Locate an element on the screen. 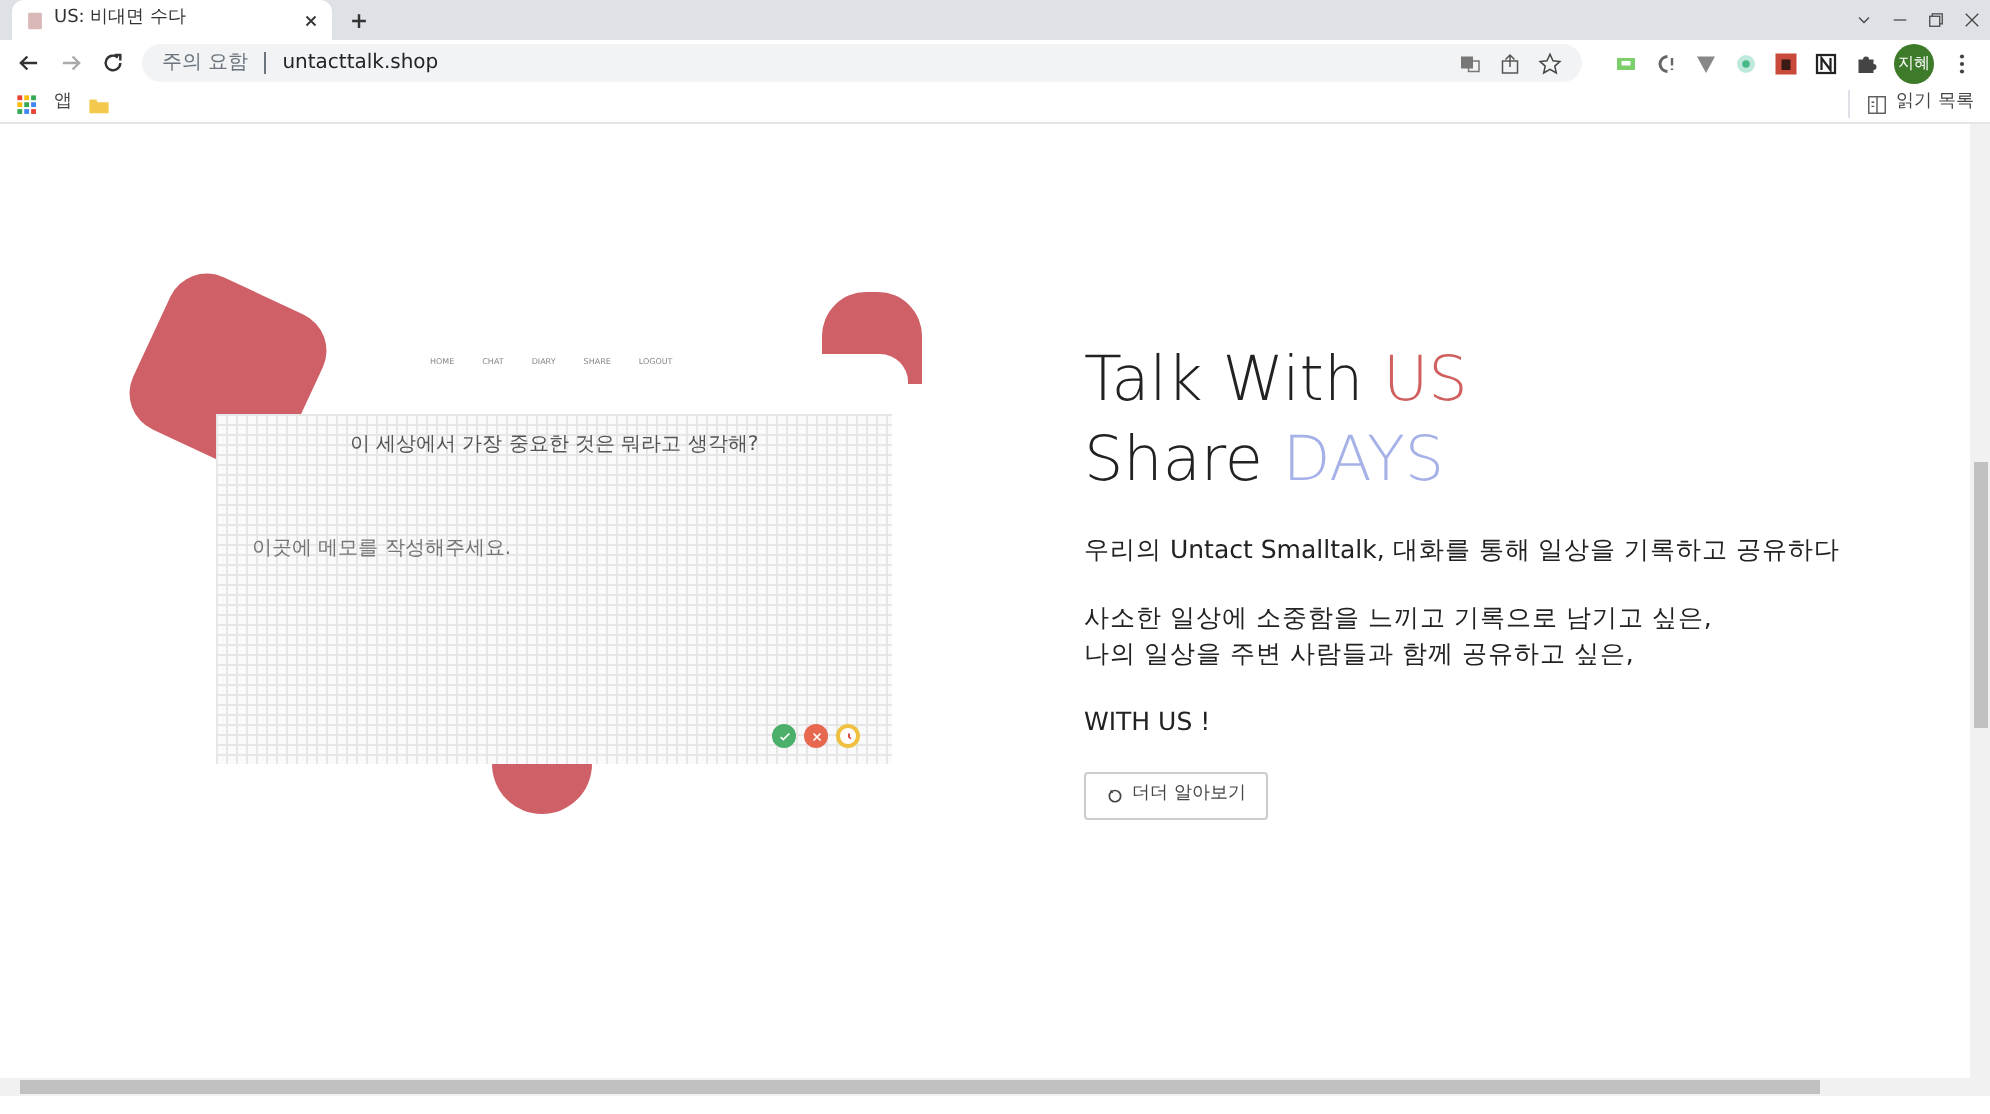  intro-paragraph: 우리의 Untact Smalltalk, 대화를 통해 일상을 기록하고 공유하다 is located at coordinates (1462, 550).